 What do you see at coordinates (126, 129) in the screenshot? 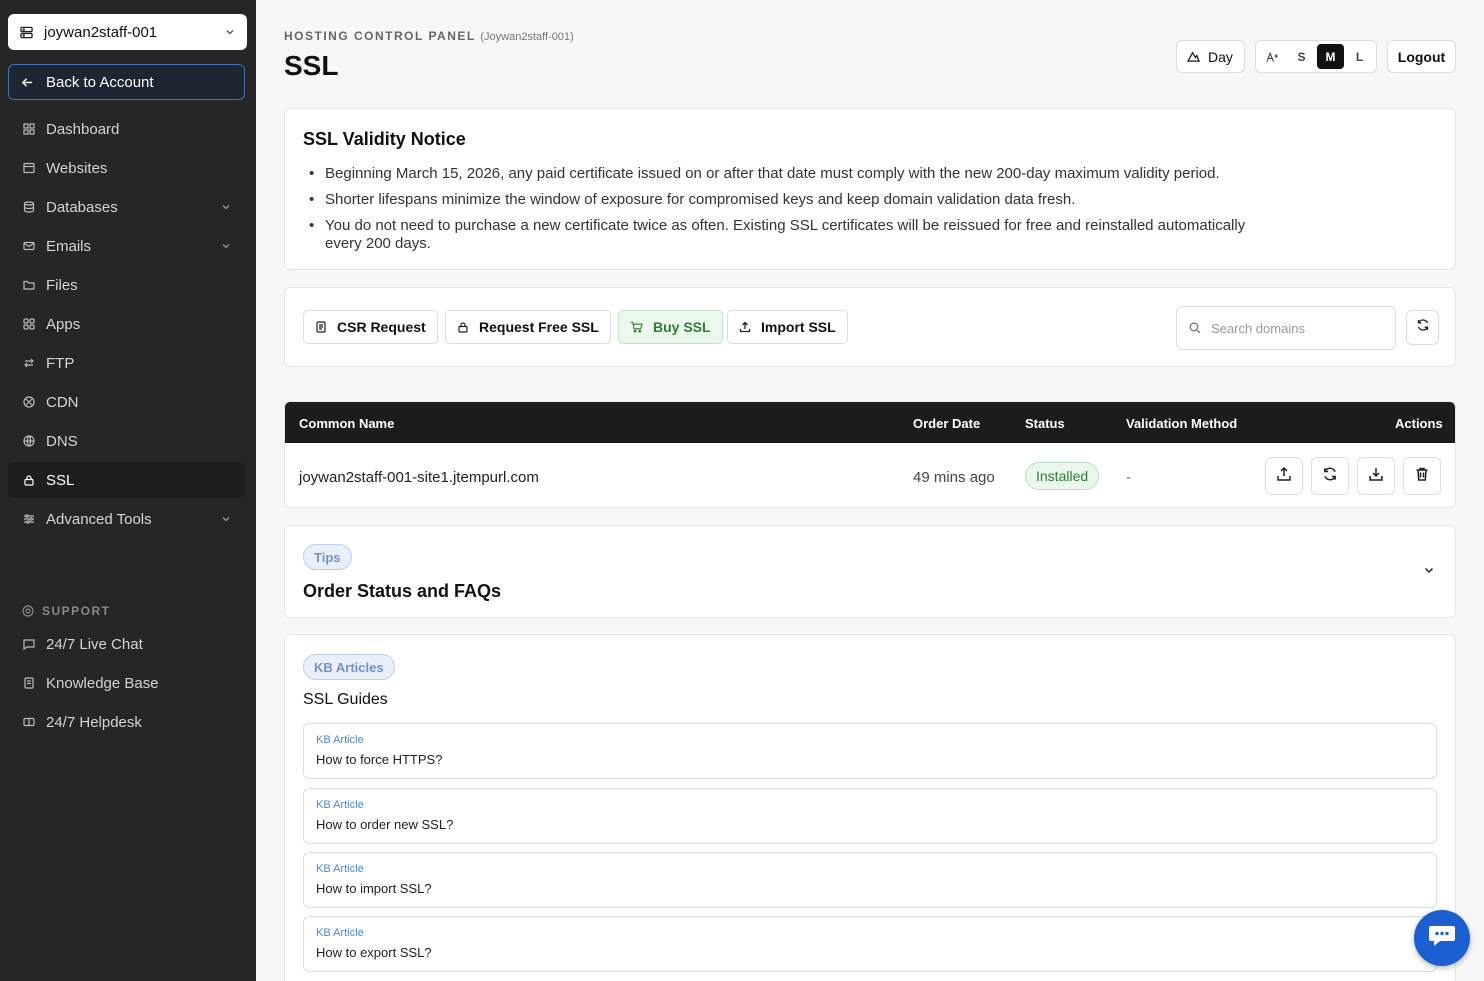
I see `sidebar-item-dashboard: Dashboard` at bounding box center [126, 129].